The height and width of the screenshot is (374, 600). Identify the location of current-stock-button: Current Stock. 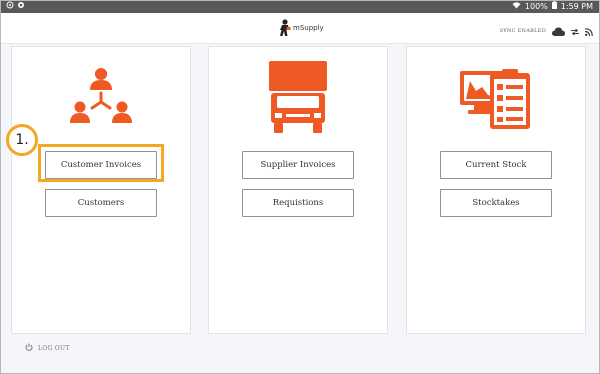
(496, 165).